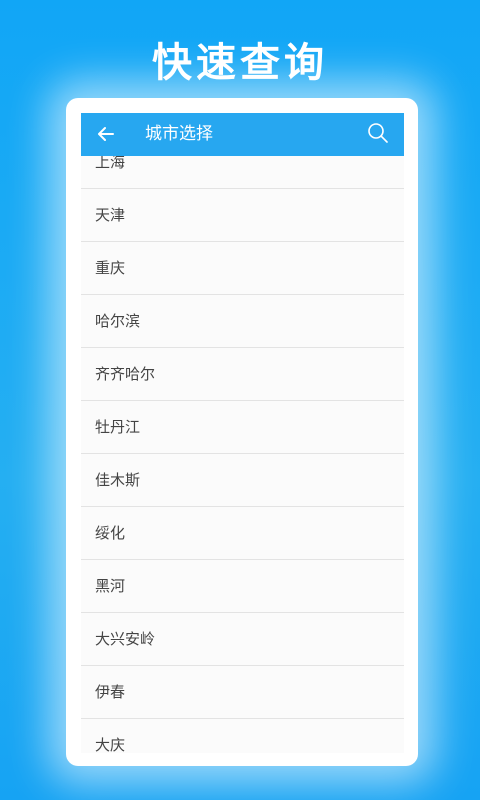 Image resolution: width=480 pixels, height=800 pixels. I want to click on search-button, so click(378, 133).